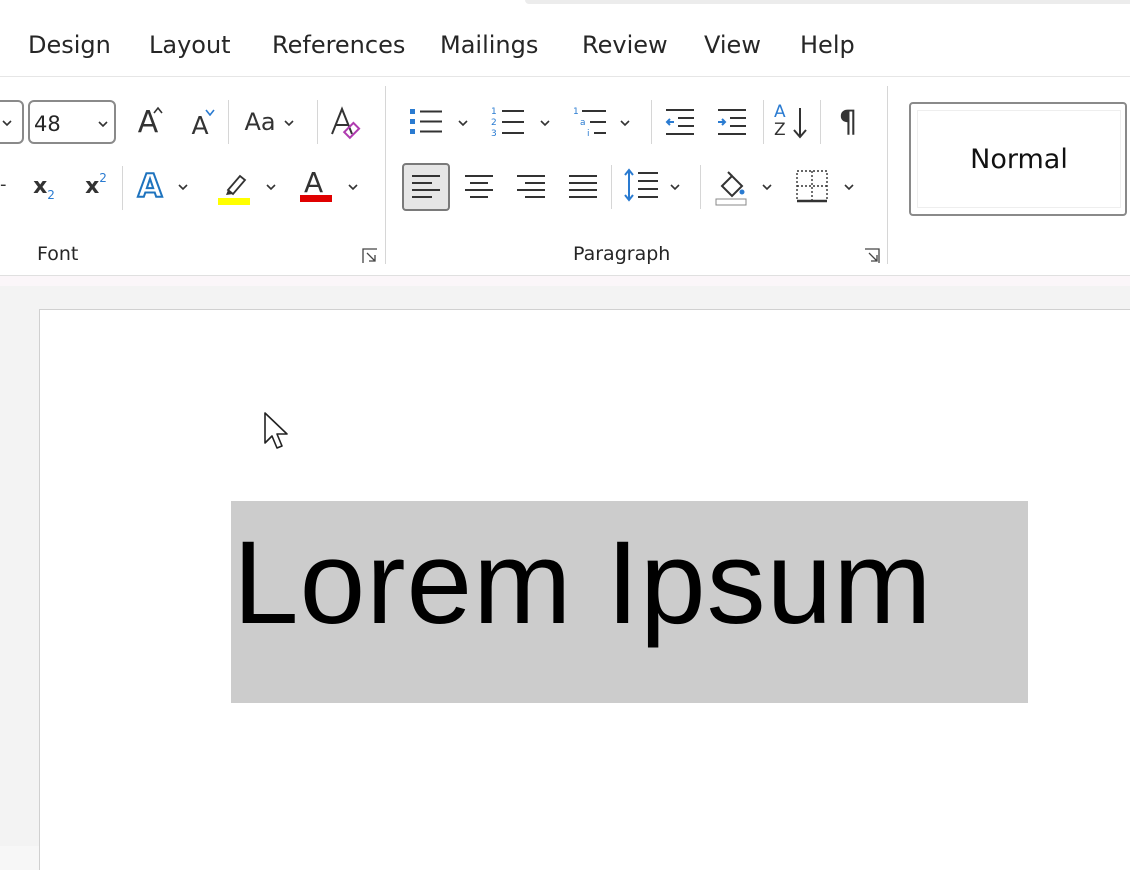 This screenshot has width=1130, height=870. I want to click on numbered-list-icon: 1 2 3, so click(507, 123).